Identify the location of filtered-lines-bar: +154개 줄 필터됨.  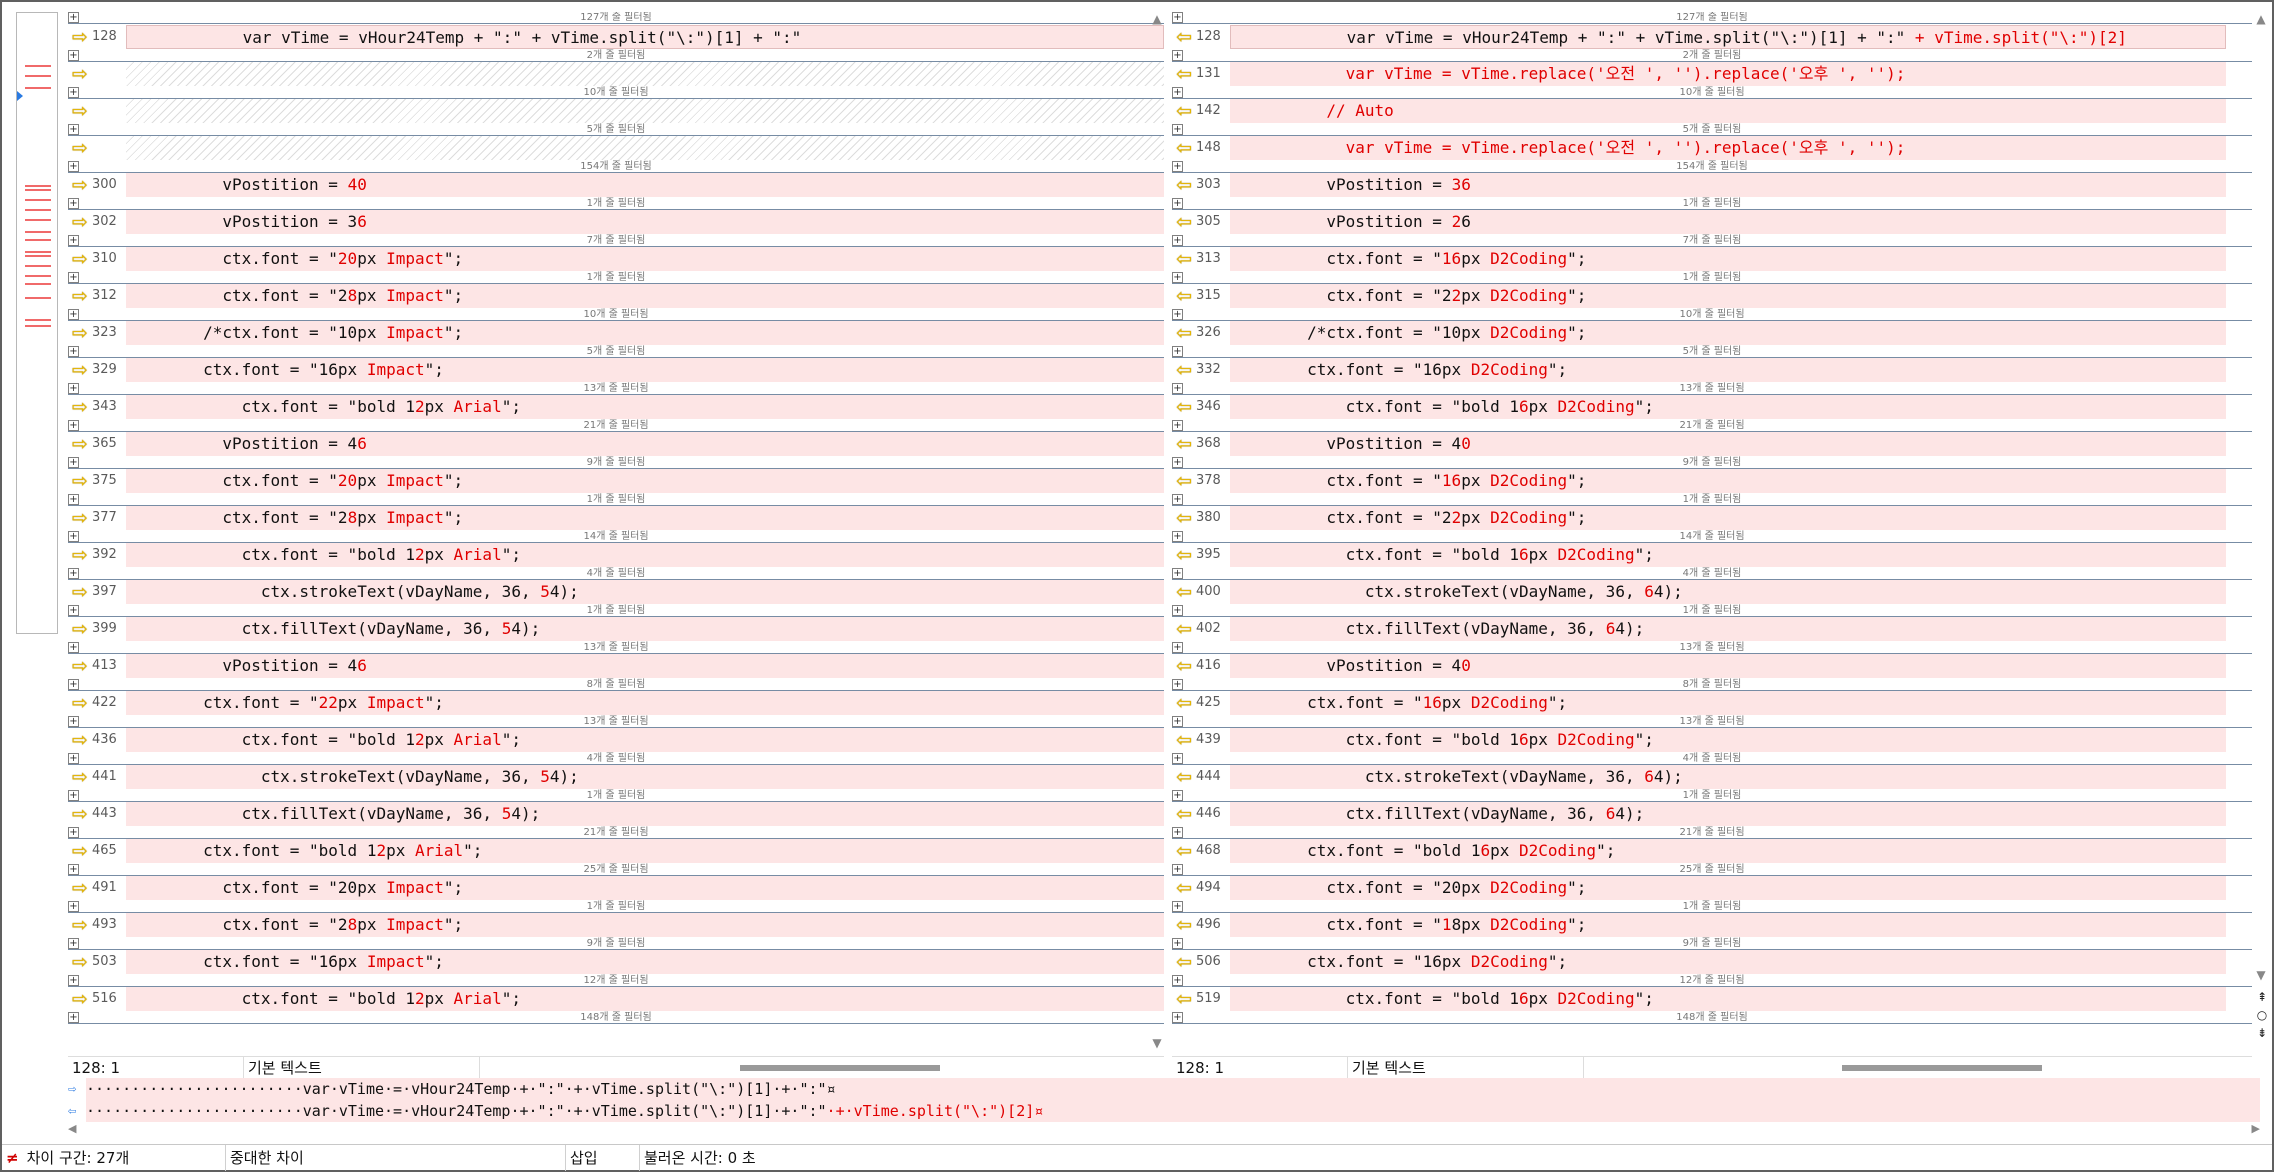
(1712, 167).